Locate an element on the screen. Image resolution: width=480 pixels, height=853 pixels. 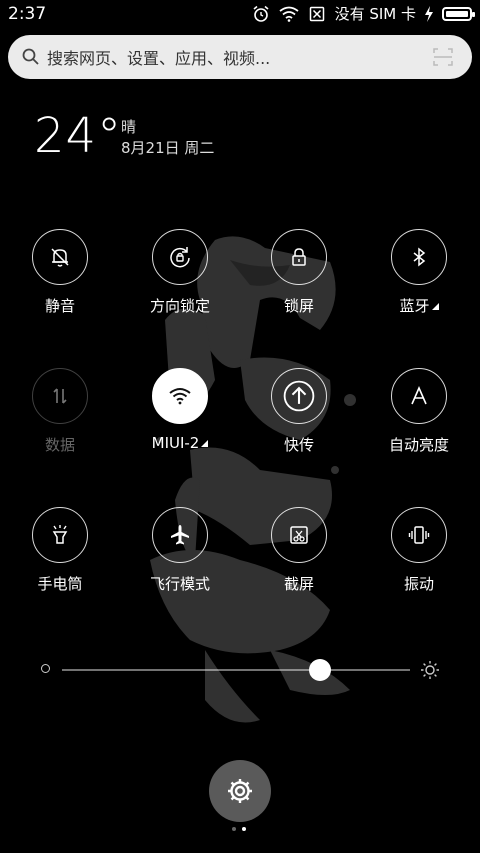
search-icon is located at coordinates (30, 56).